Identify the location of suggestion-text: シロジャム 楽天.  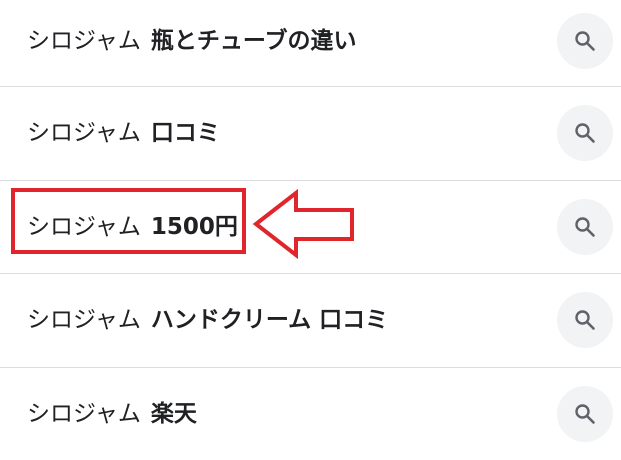
(112, 414).